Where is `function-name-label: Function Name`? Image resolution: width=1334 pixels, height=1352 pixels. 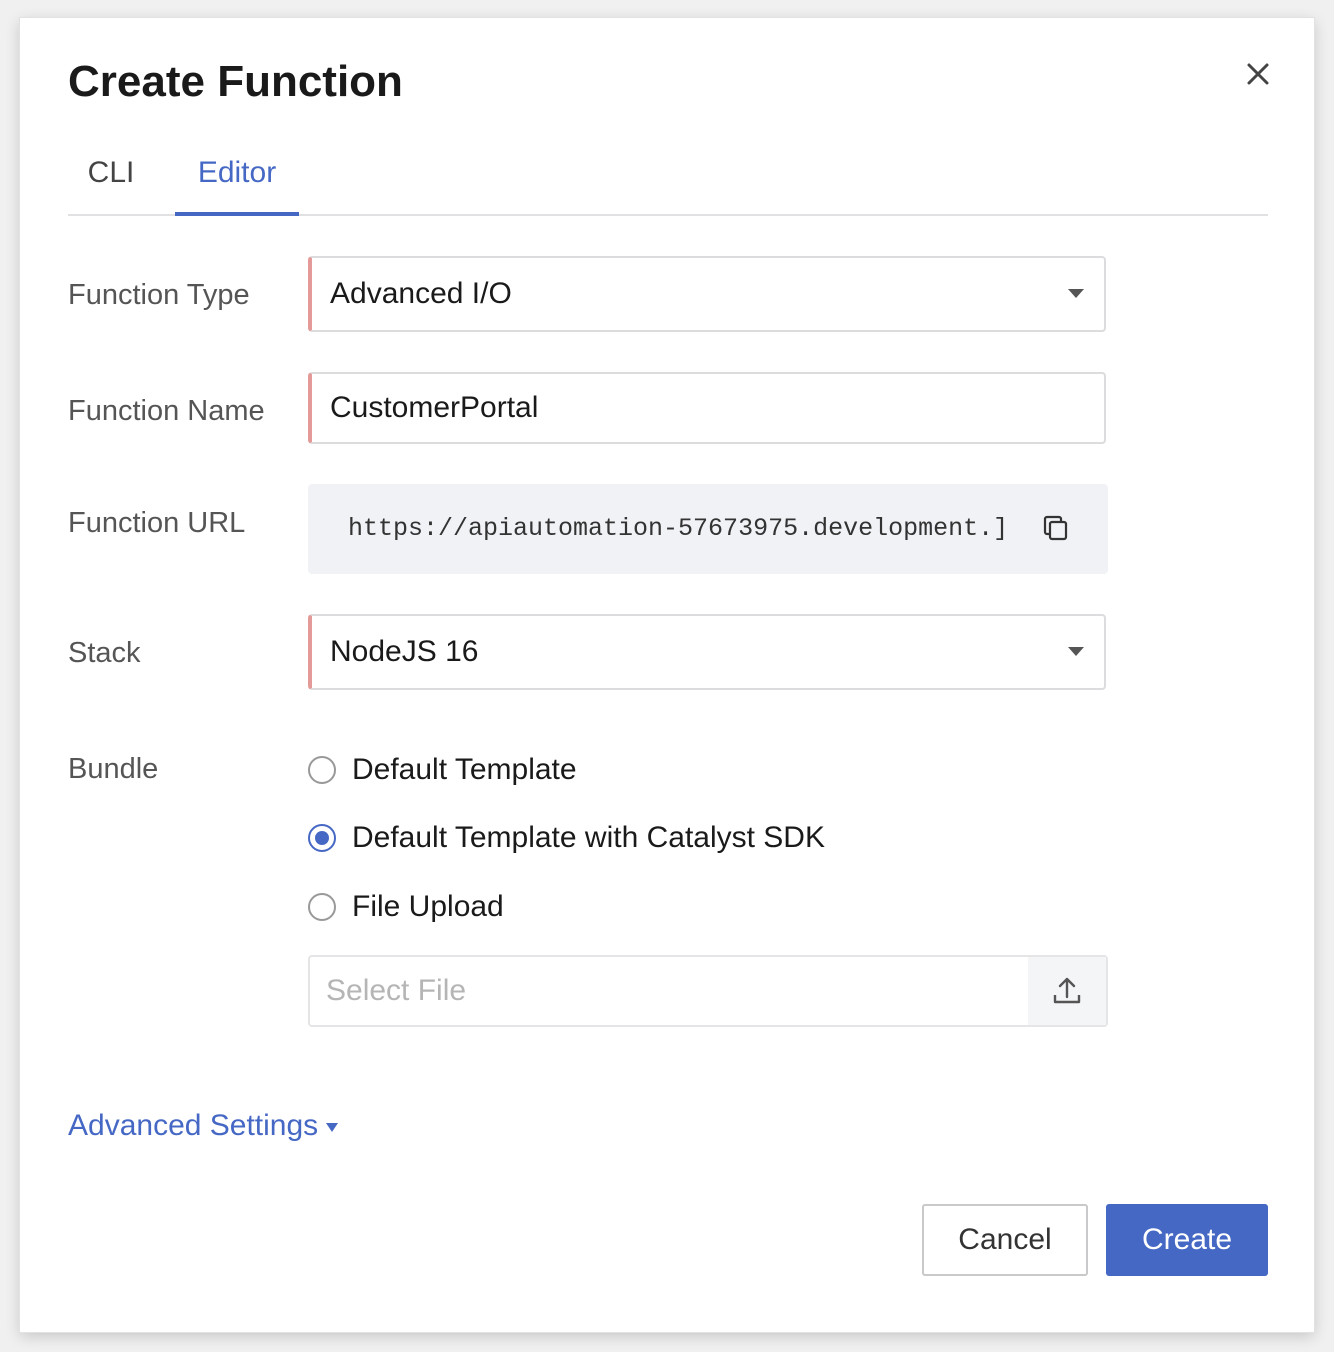 function-name-label: Function Name is located at coordinates (166, 411).